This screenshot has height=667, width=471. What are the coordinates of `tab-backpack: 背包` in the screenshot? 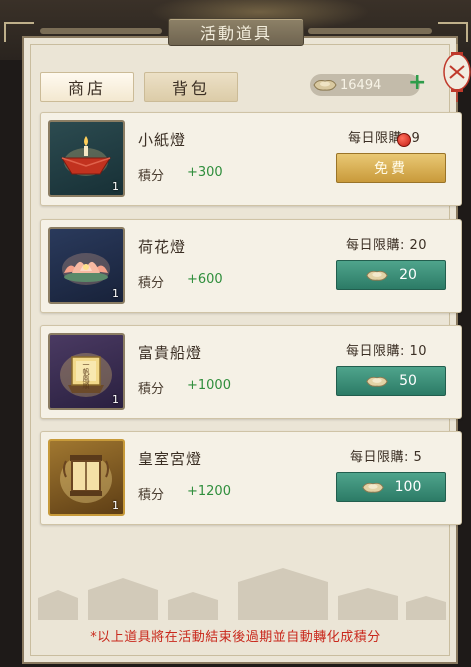 It's located at (191, 87).